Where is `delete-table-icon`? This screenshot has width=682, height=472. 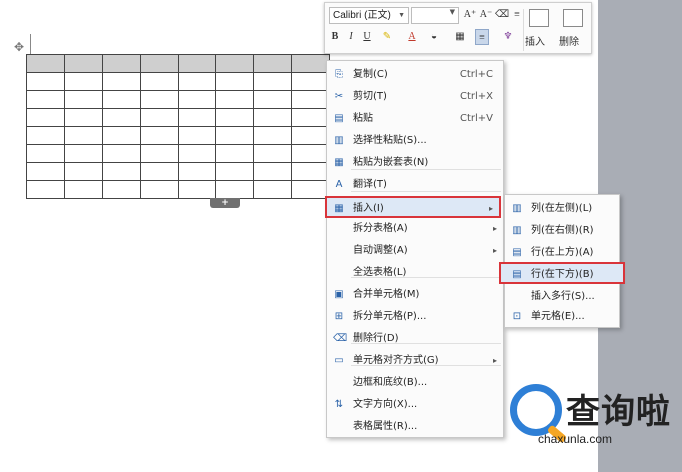
delete-table-icon is located at coordinates (573, 18).